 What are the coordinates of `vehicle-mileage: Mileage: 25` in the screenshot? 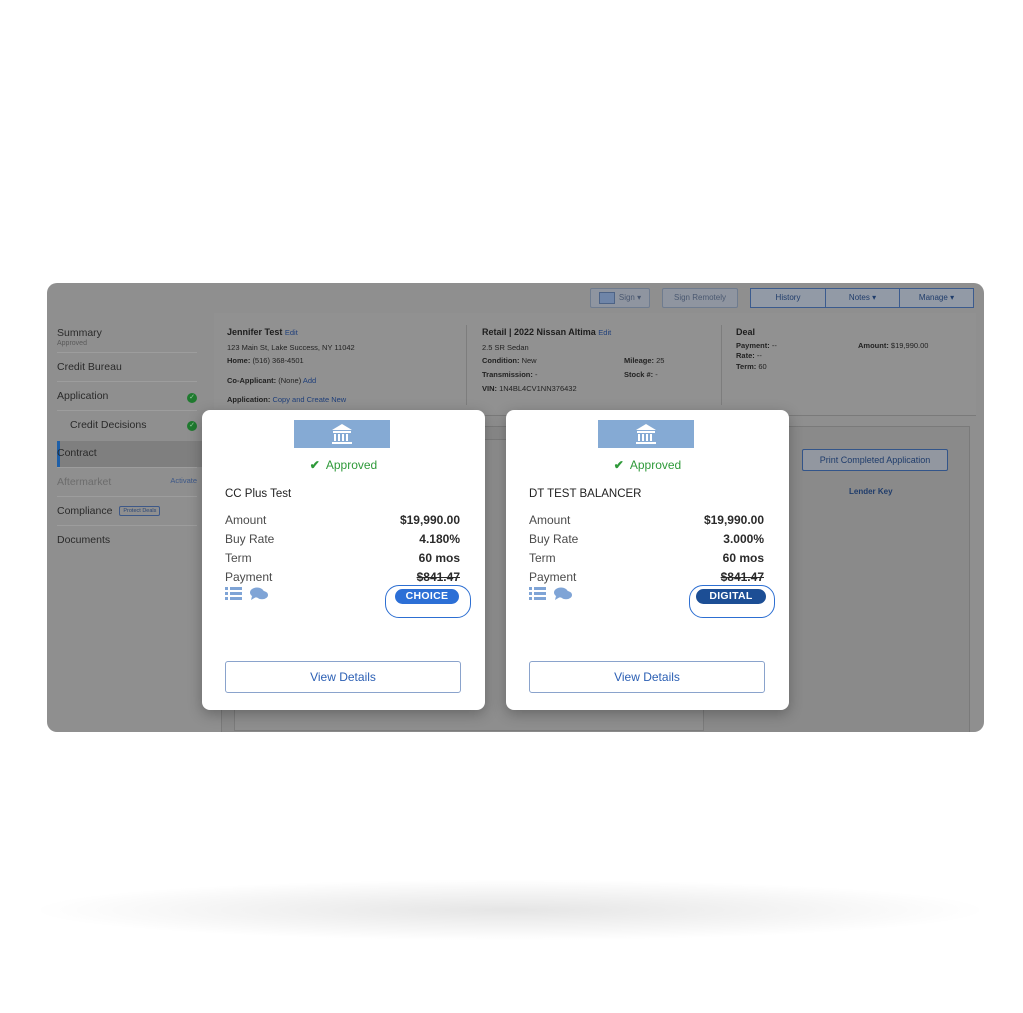 It's located at (644, 360).